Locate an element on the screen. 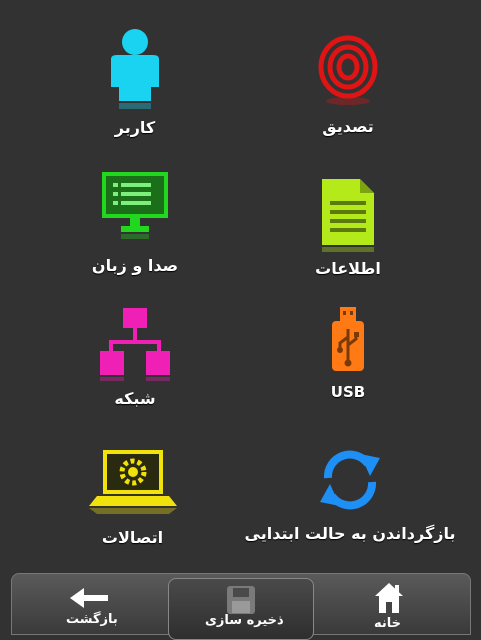 The width and height of the screenshot is (481, 640). save-button: ذخیره سازی is located at coordinates (241, 609).